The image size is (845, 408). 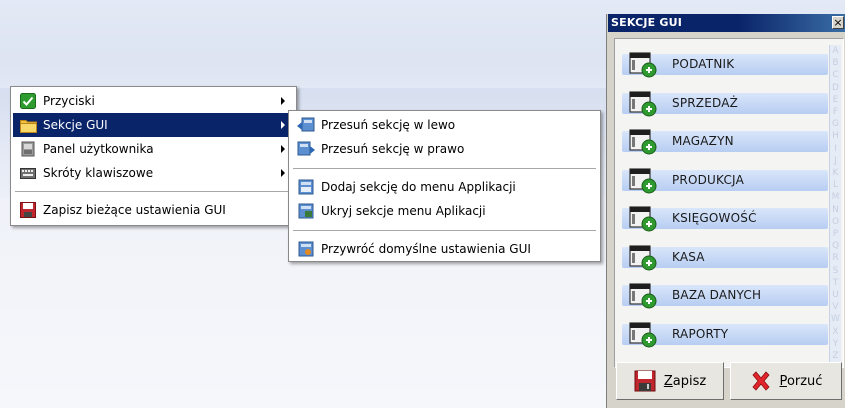 What do you see at coordinates (835, 88) in the screenshot?
I see `alphabet-letter: D` at bounding box center [835, 88].